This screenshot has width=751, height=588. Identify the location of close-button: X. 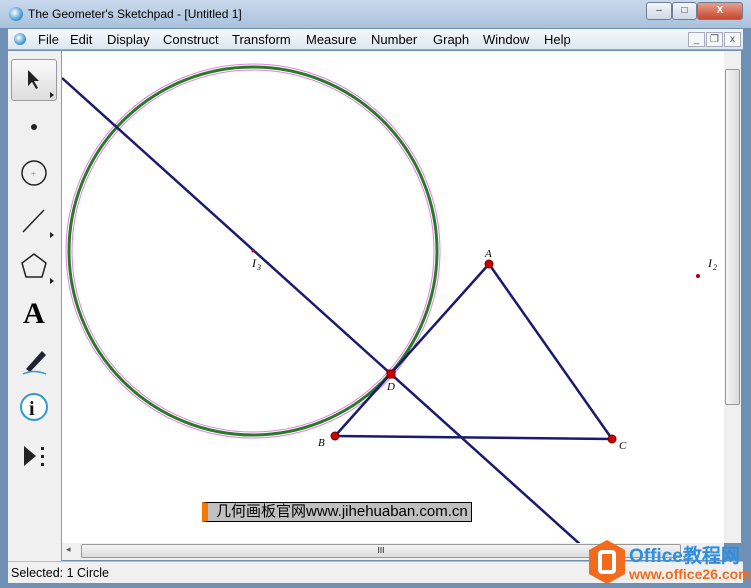
(720, 11).